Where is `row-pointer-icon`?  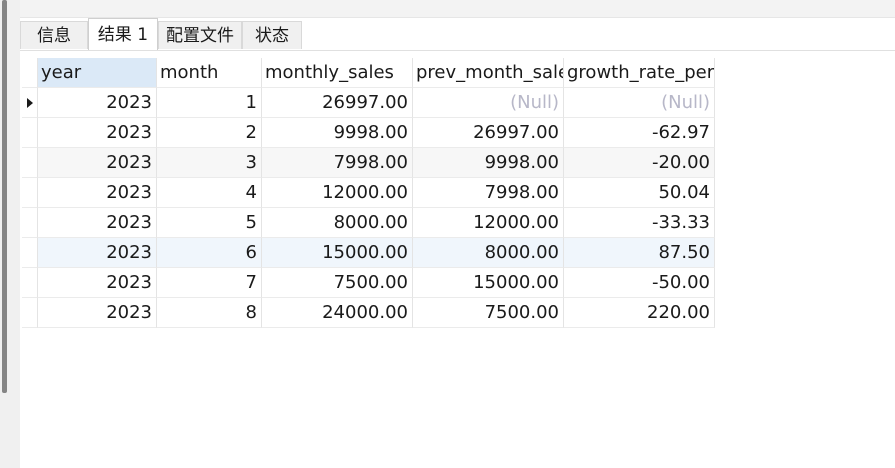 row-pointer-icon is located at coordinates (30, 103).